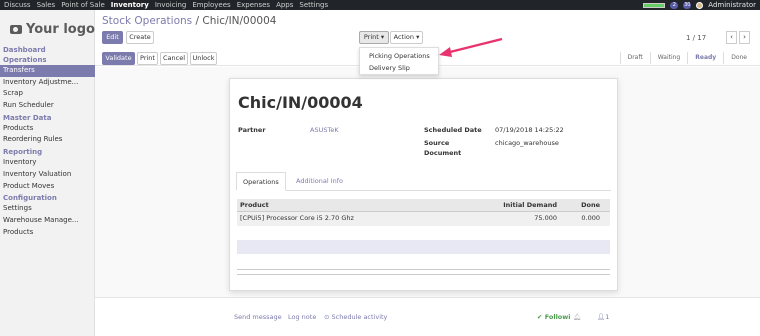  Describe the element at coordinates (60, 29) in the screenshot. I see `logo-text: Your logo` at that location.